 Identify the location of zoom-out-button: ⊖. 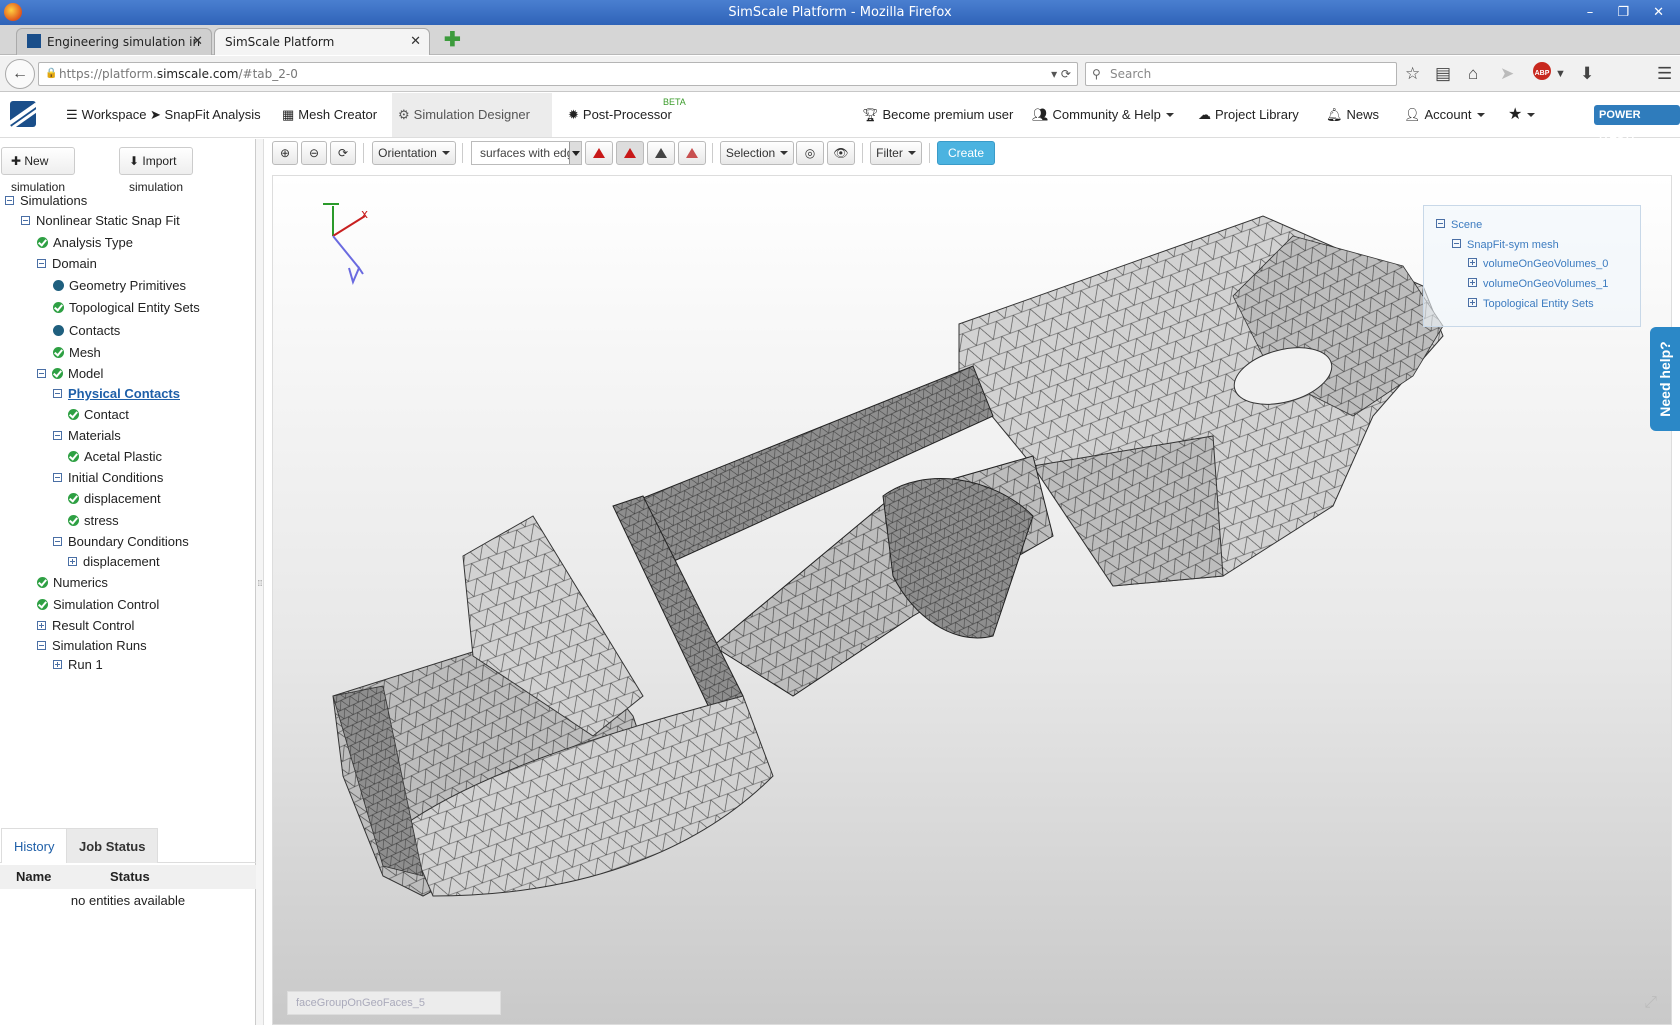
(314, 153).